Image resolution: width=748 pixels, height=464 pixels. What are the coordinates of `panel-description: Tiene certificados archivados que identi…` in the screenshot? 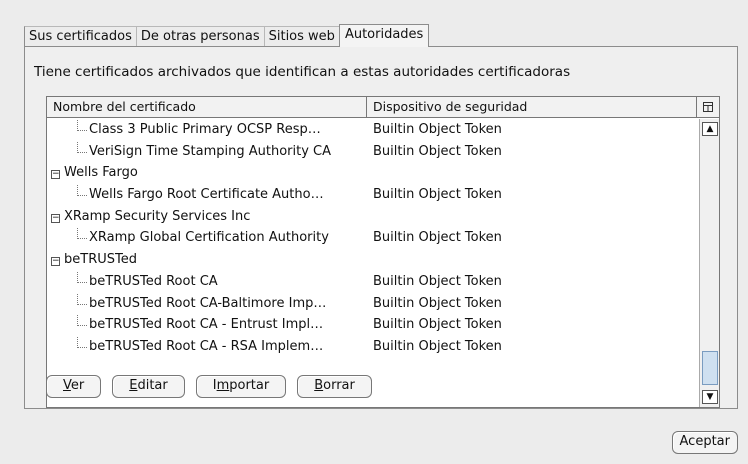 It's located at (302, 72).